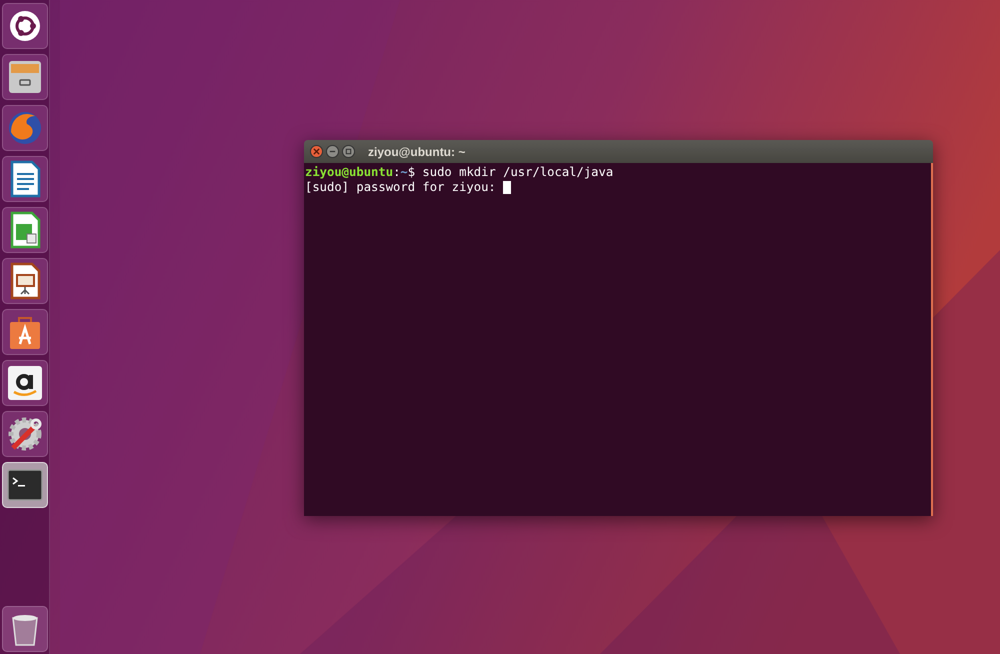 The height and width of the screenshot is (654, 1000). What do you see at coordinates (459, 172) in the screenshot?
I see `terminal-line: ziyou@ubuntu:~$ sudo mkdir /usr/local/java` at bounding box center [459, 172].